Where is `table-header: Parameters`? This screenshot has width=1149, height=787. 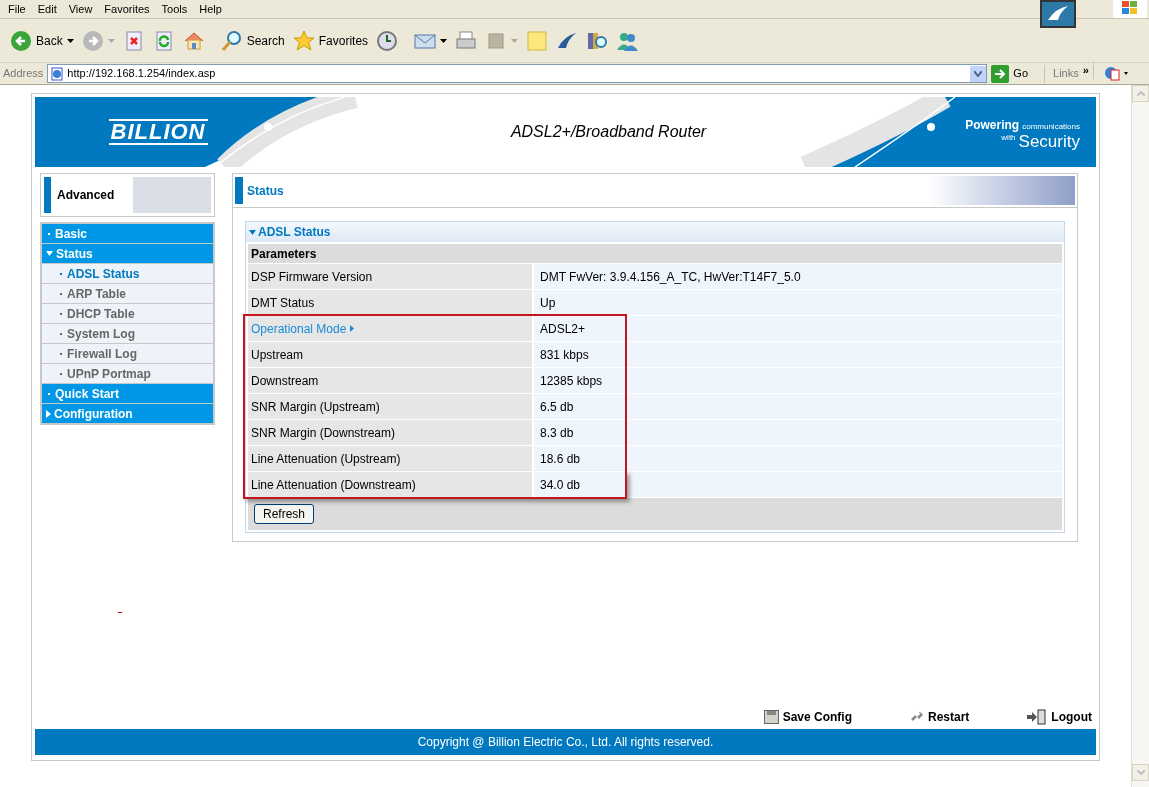
table-header: Parameters is located at coordinates (655, 253).